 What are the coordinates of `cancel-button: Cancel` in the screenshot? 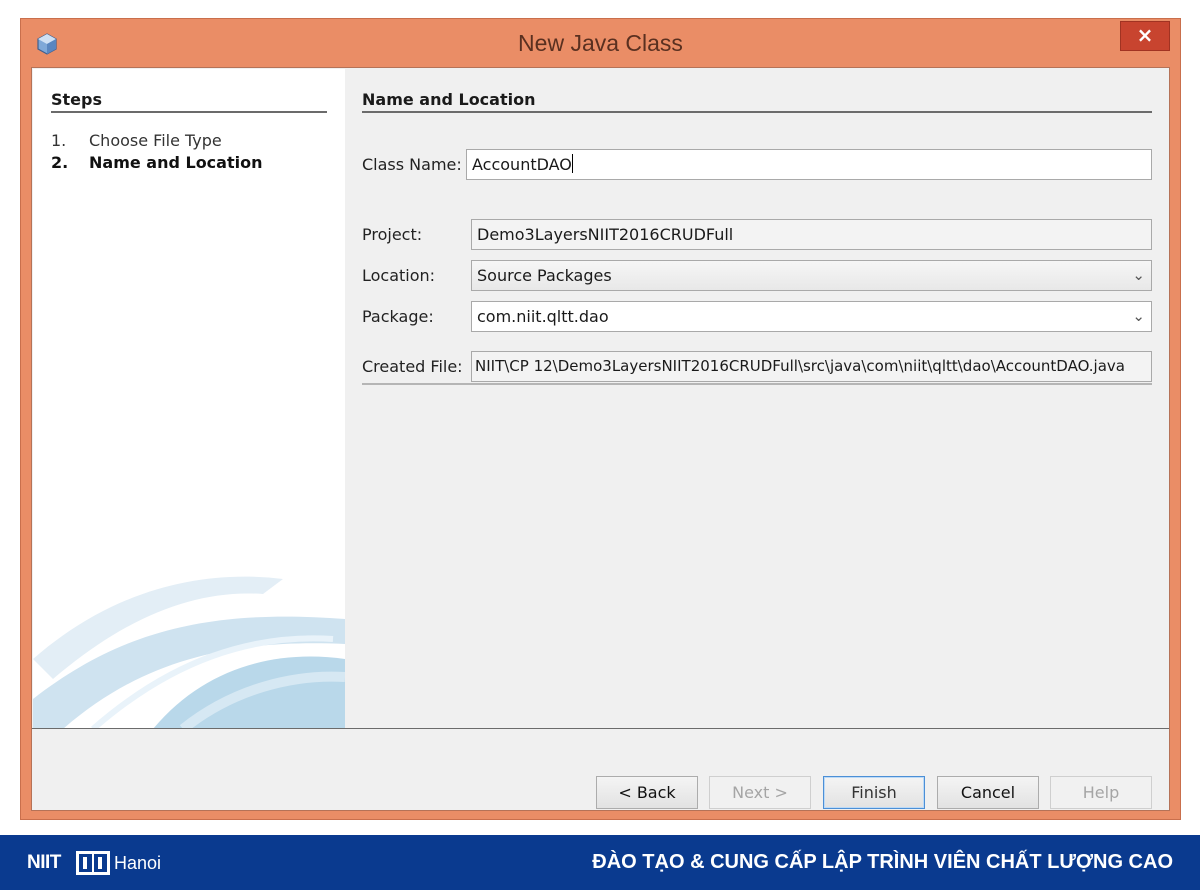 It's located at (988, 792).